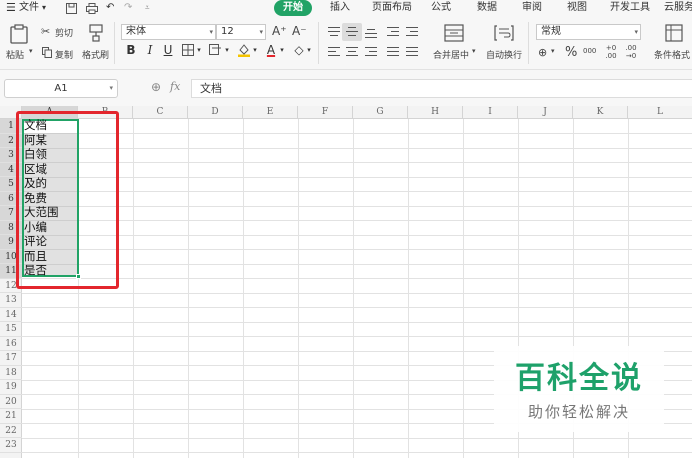  I want to click on row-header: 22, so click(11, 431).